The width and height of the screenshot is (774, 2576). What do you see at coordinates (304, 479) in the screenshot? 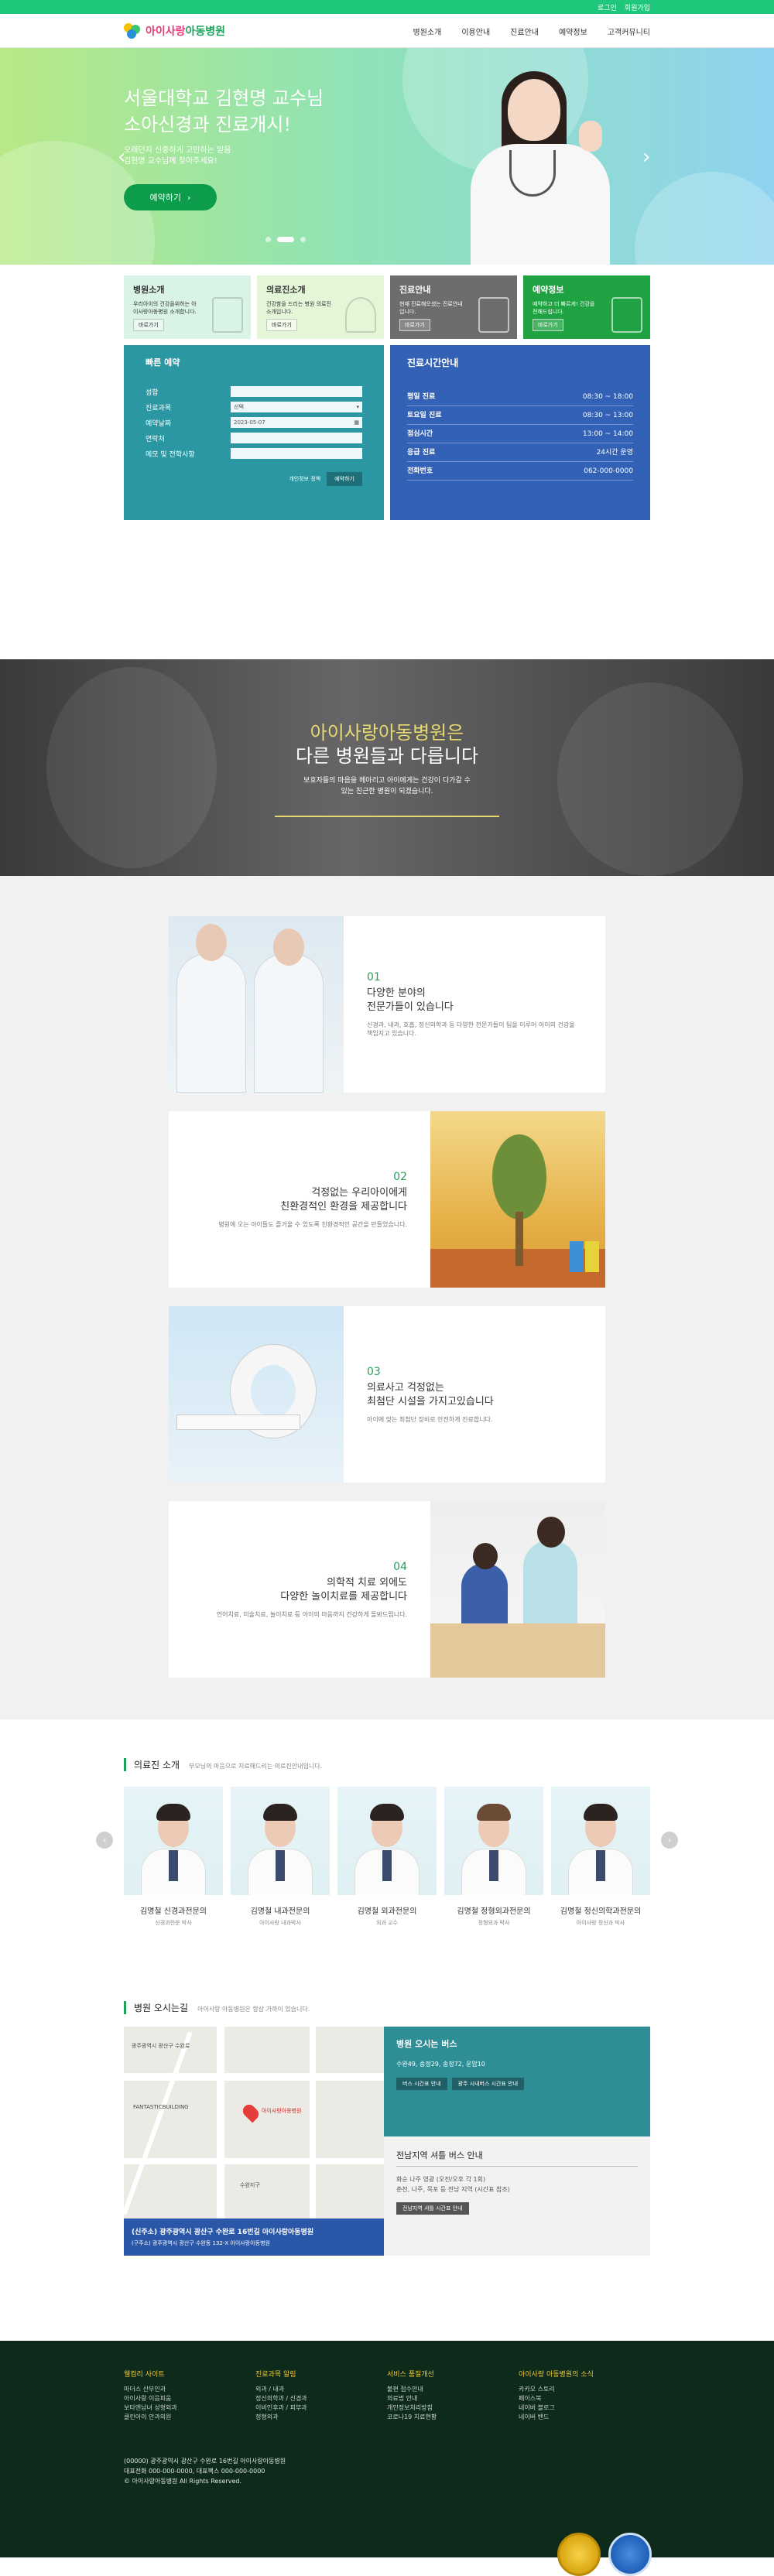
I see `privacy-policy-checkbox: 개인정보 정책` at bounding box center [304, 479].